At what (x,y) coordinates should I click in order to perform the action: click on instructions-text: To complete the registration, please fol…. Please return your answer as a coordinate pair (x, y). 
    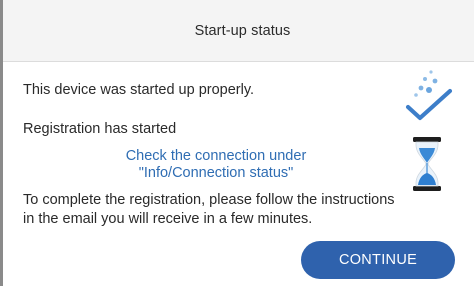
    Looking at the image, I should click on (213, 210).